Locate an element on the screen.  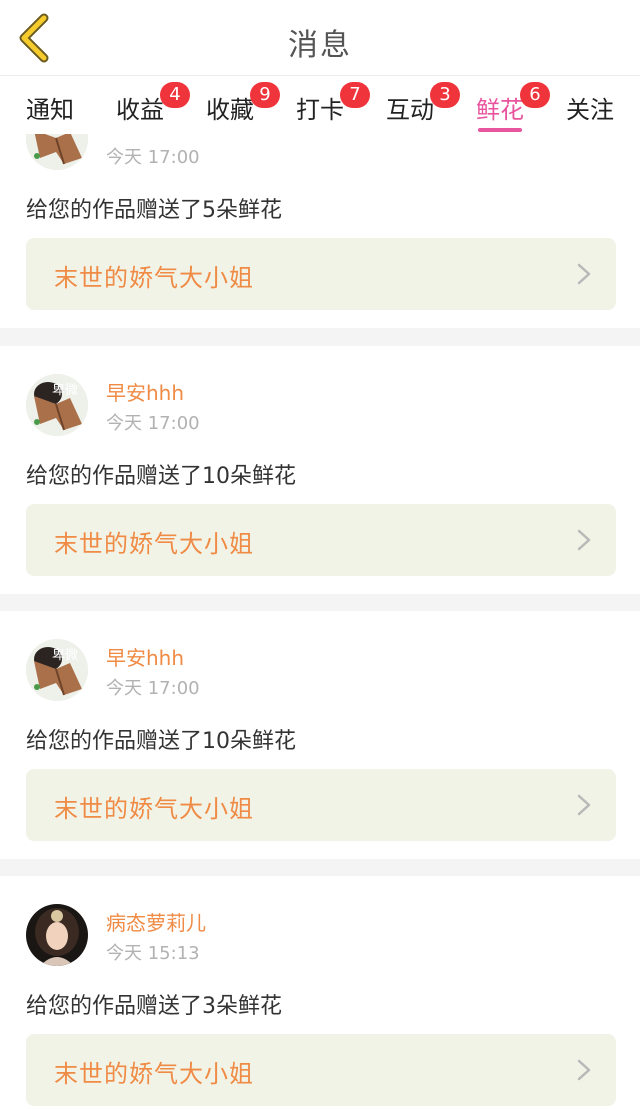
tab-label: 关注 is located at coordinates (590, 110).